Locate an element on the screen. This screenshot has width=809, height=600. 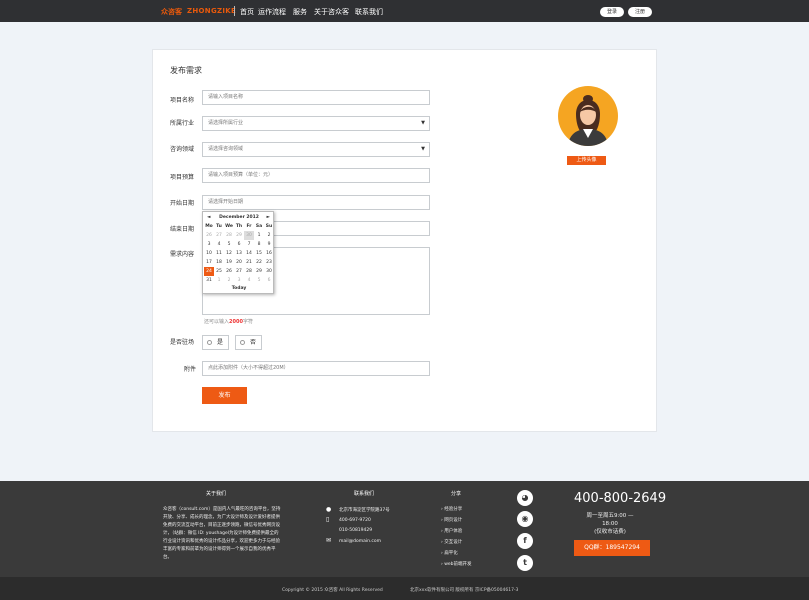
calendar-day: 31 is located at coordinates (209, 280).